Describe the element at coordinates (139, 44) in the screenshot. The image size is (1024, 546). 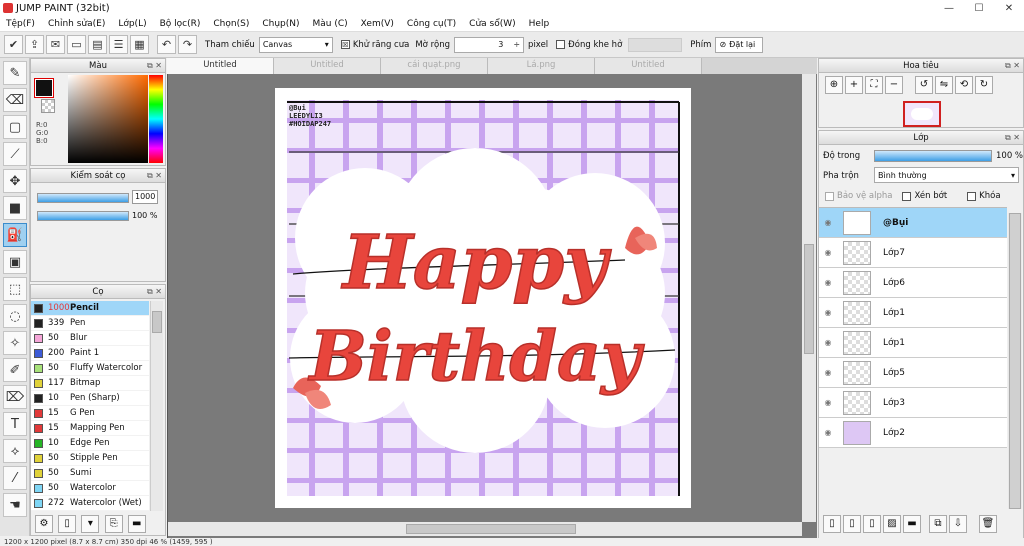
I see `grid-icon: ▦` at that location.